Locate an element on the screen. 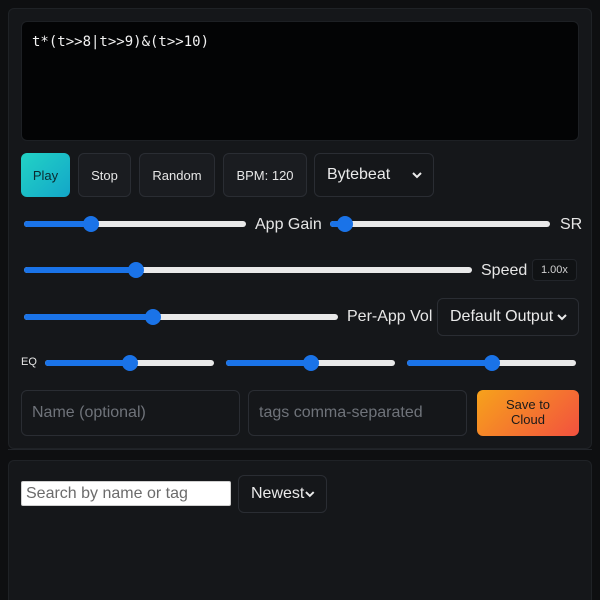 This screenshot has height=600, width=600. slider-track is located at coordinates (440, 224).